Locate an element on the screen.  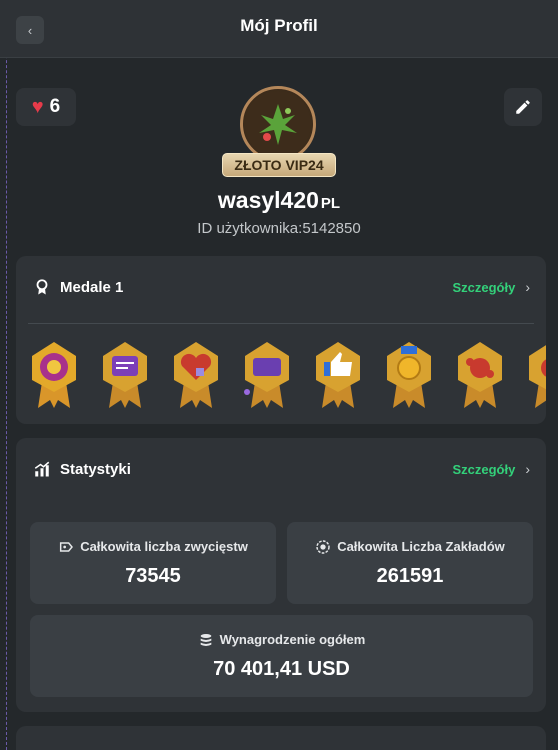
medals-details-link: Szczegóły › is located at coordinates (491, 287).